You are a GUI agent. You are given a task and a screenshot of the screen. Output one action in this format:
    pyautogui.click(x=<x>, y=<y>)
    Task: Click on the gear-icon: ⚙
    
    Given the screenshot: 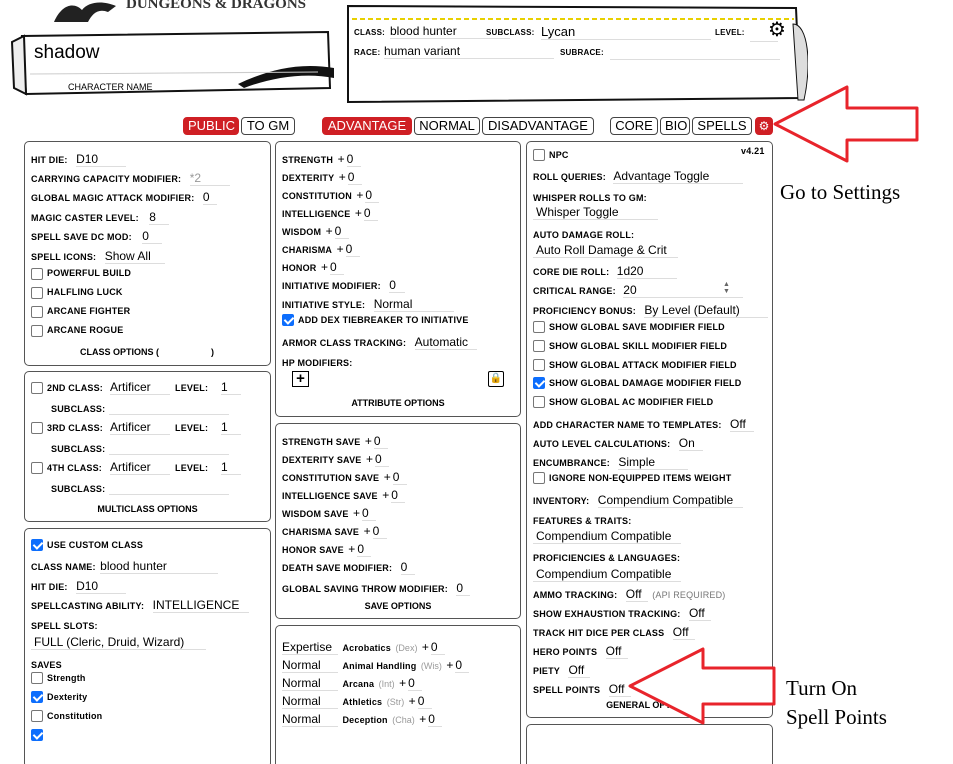 What is the action you would take?
    pyautogui.click(x=777, y=30)
    